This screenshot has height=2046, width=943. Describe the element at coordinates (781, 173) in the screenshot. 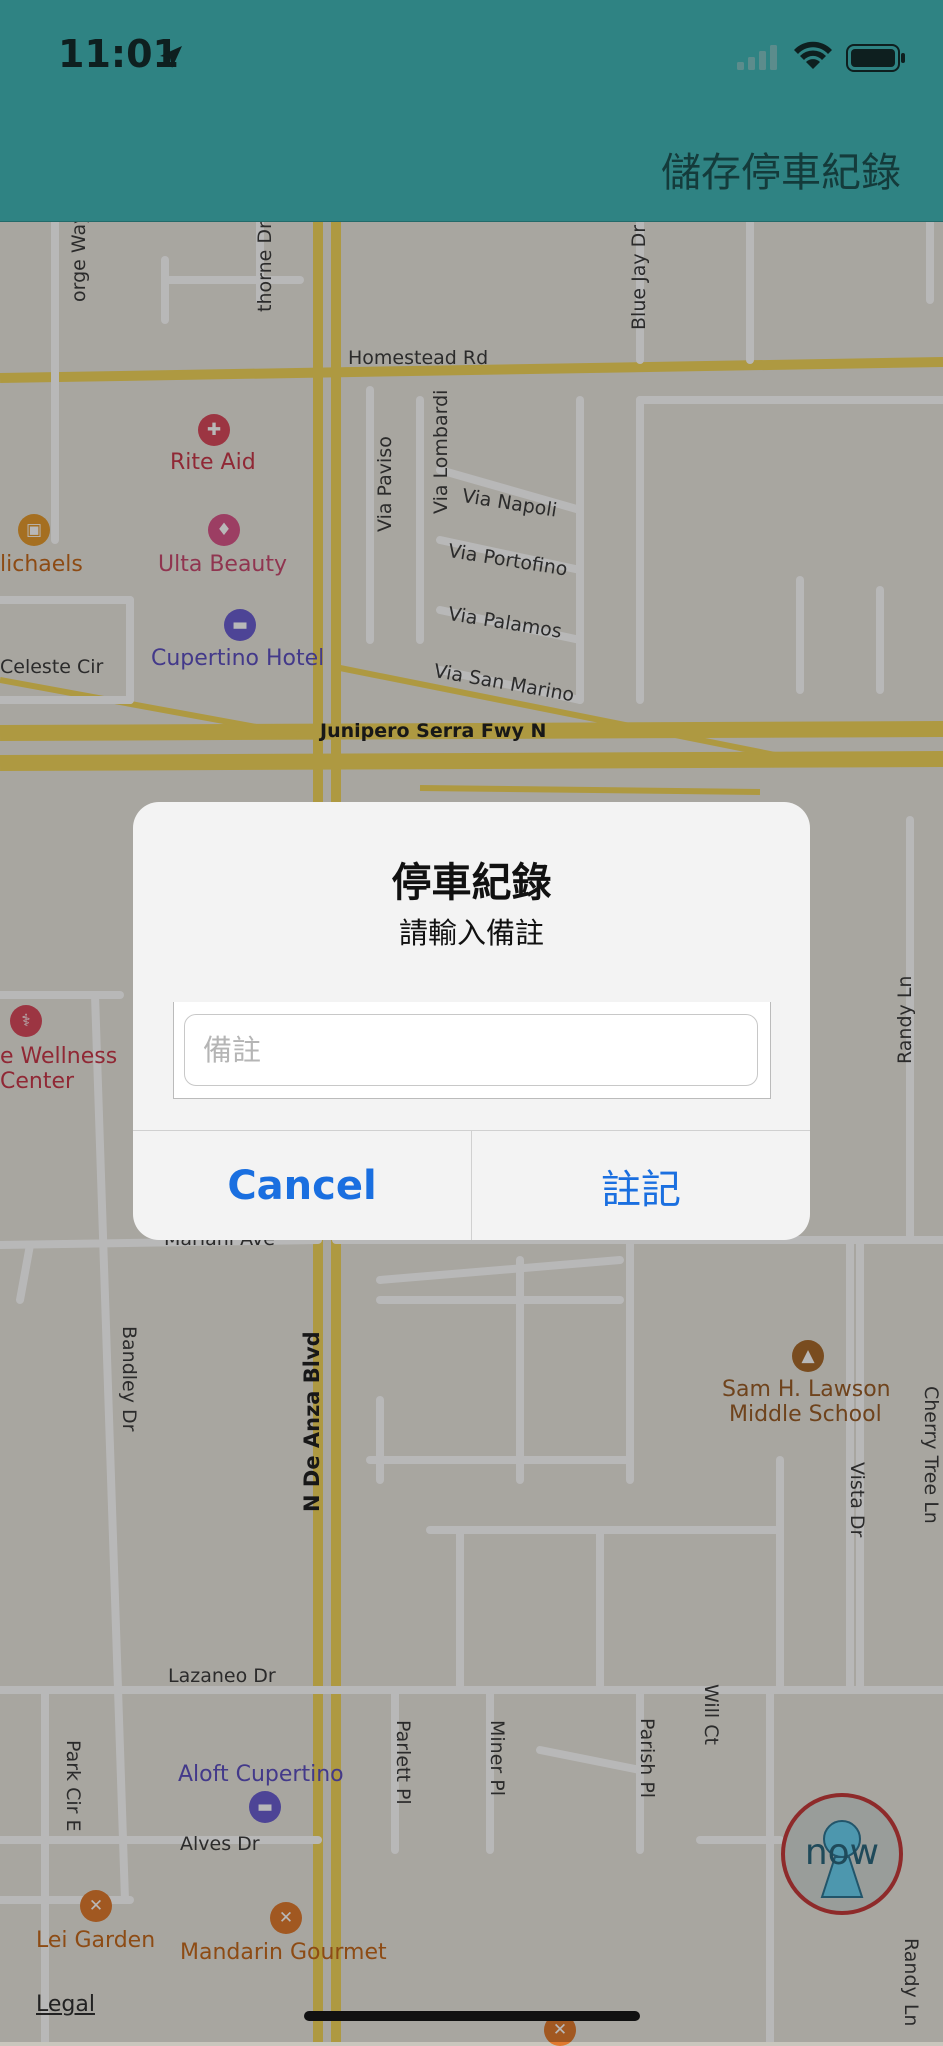

I see `nav-title: 儲存停車紀錄` at that location.